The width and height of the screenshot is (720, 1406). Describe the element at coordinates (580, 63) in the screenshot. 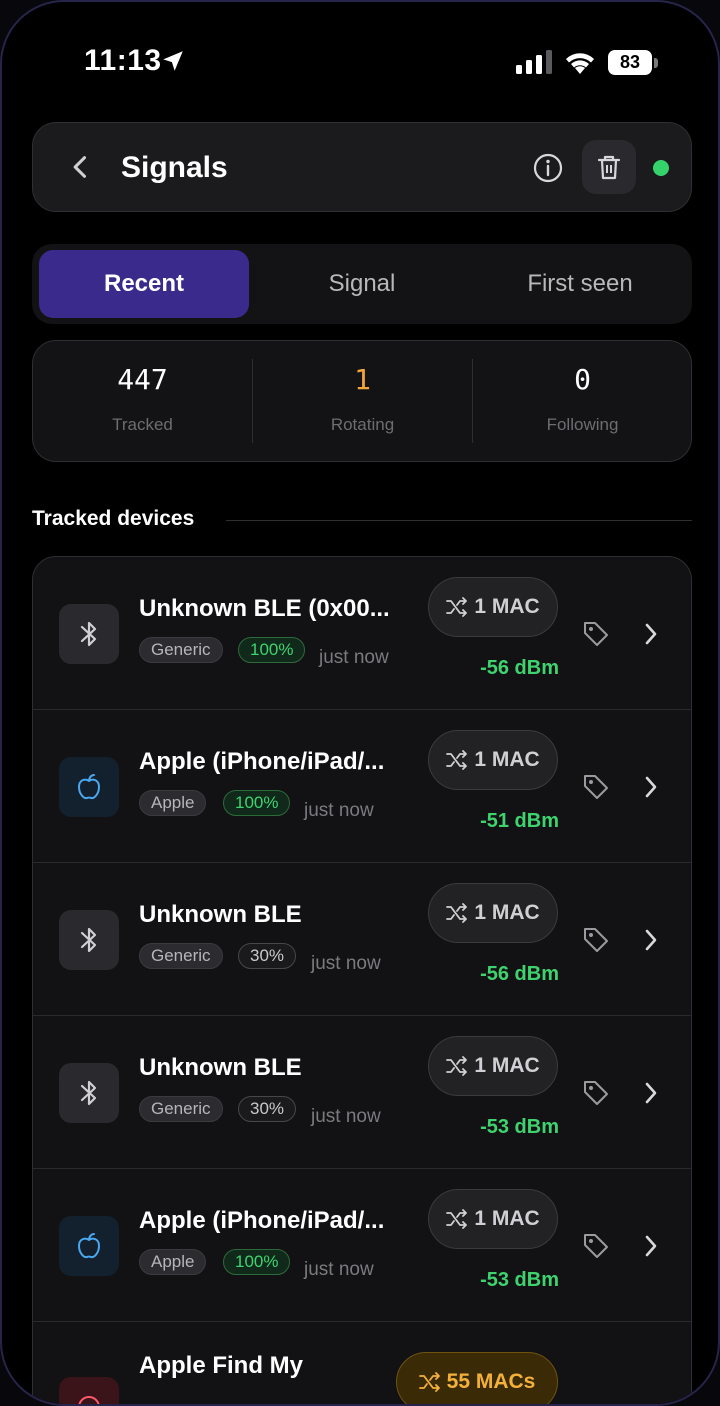

I see `wifi-icon` at that location.